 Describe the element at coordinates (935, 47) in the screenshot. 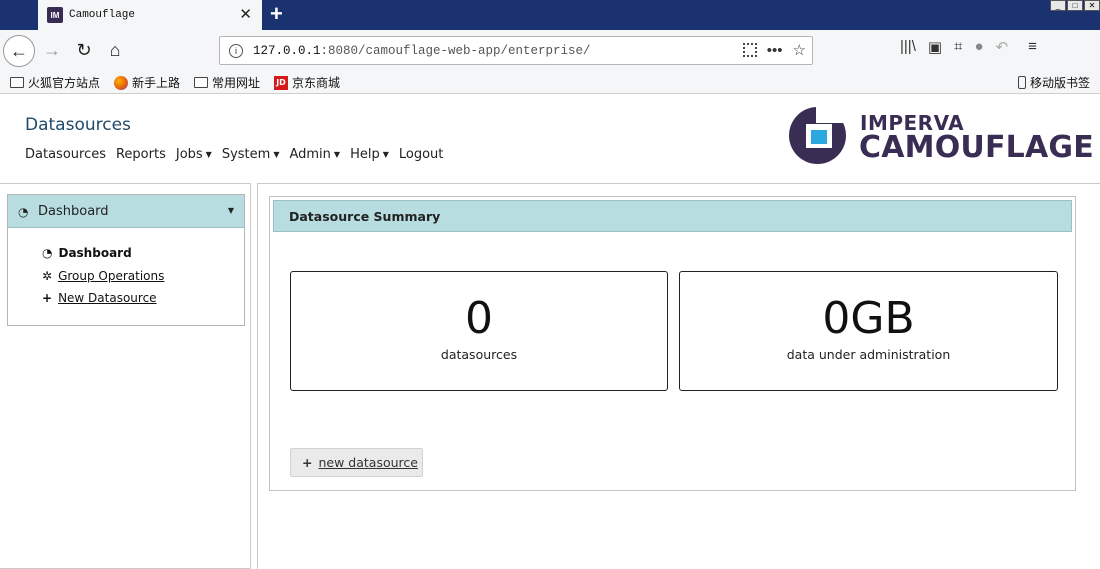

I see `sidebar-icon: ▣` at that location.